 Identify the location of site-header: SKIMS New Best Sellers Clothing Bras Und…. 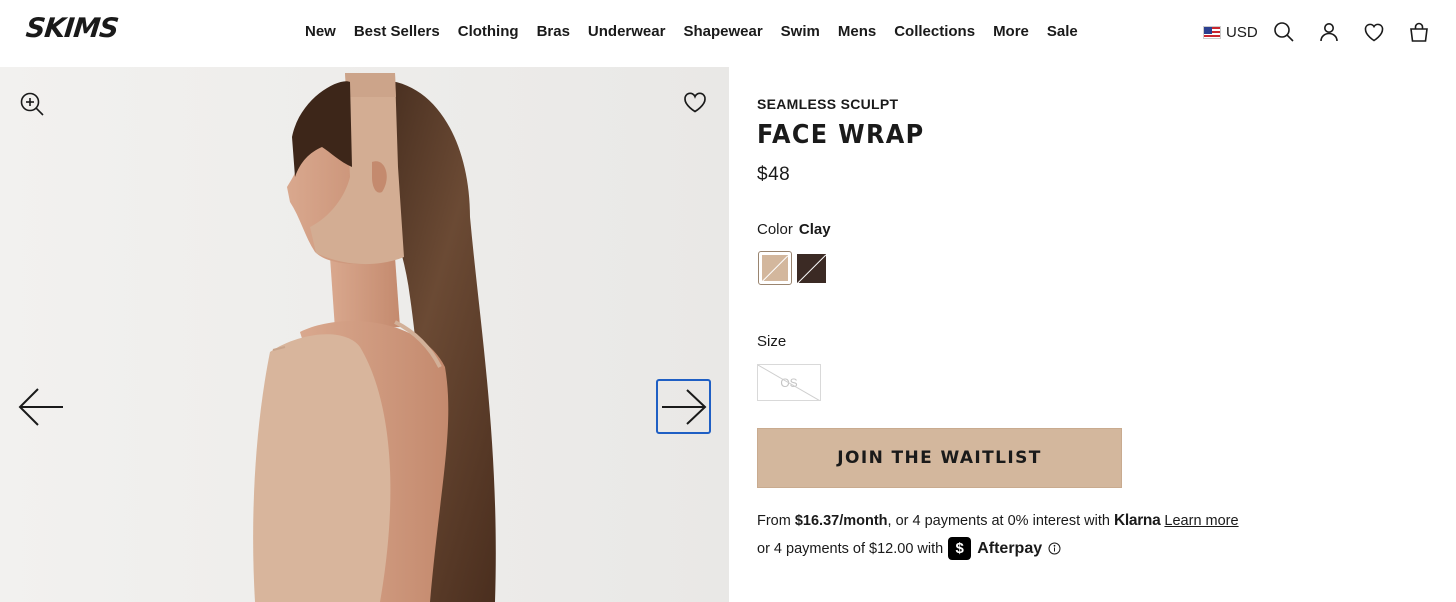
(728, 33).